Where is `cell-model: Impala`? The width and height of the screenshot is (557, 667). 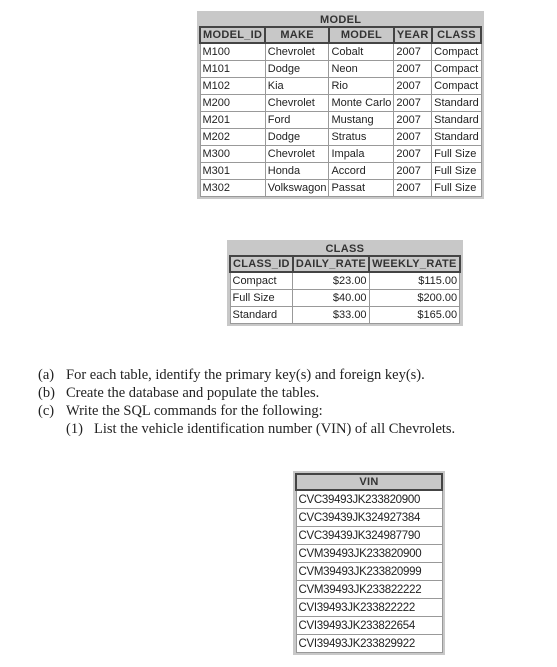 cell-model: Impala is located at coordinates (361, 154).